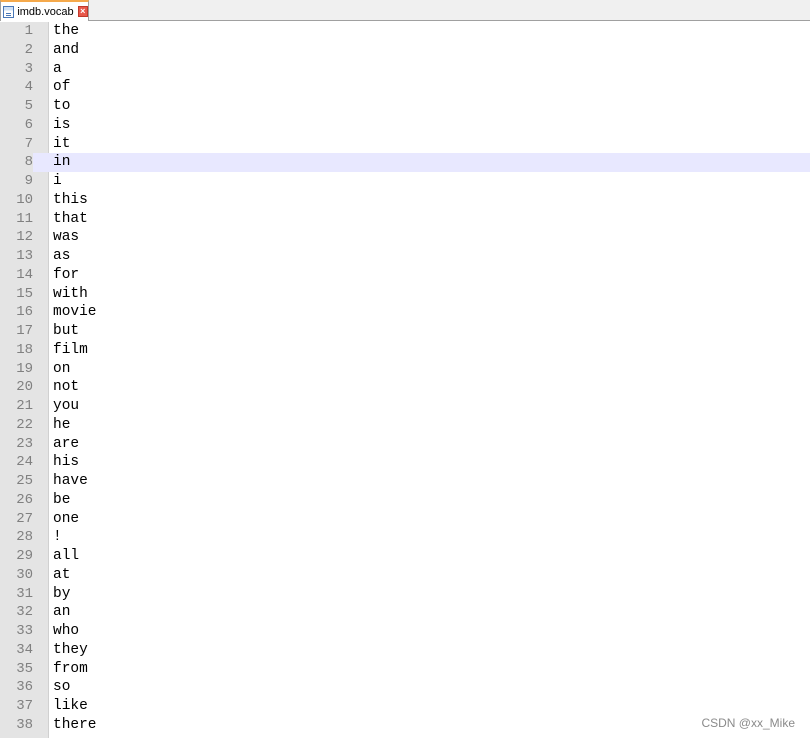  Describe the element at coordinates (24, 368) in the screenshot. I see `line-number: 19` at that location.